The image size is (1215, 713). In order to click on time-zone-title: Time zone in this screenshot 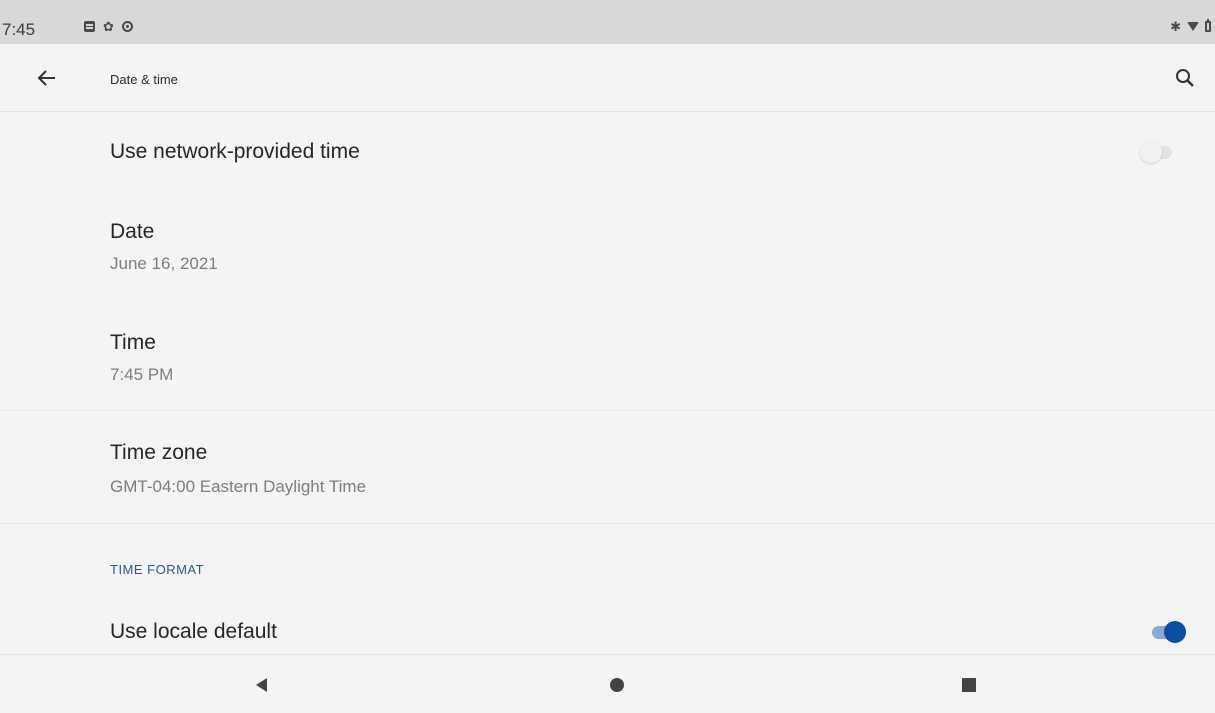, I will do `click(159, 452)`.